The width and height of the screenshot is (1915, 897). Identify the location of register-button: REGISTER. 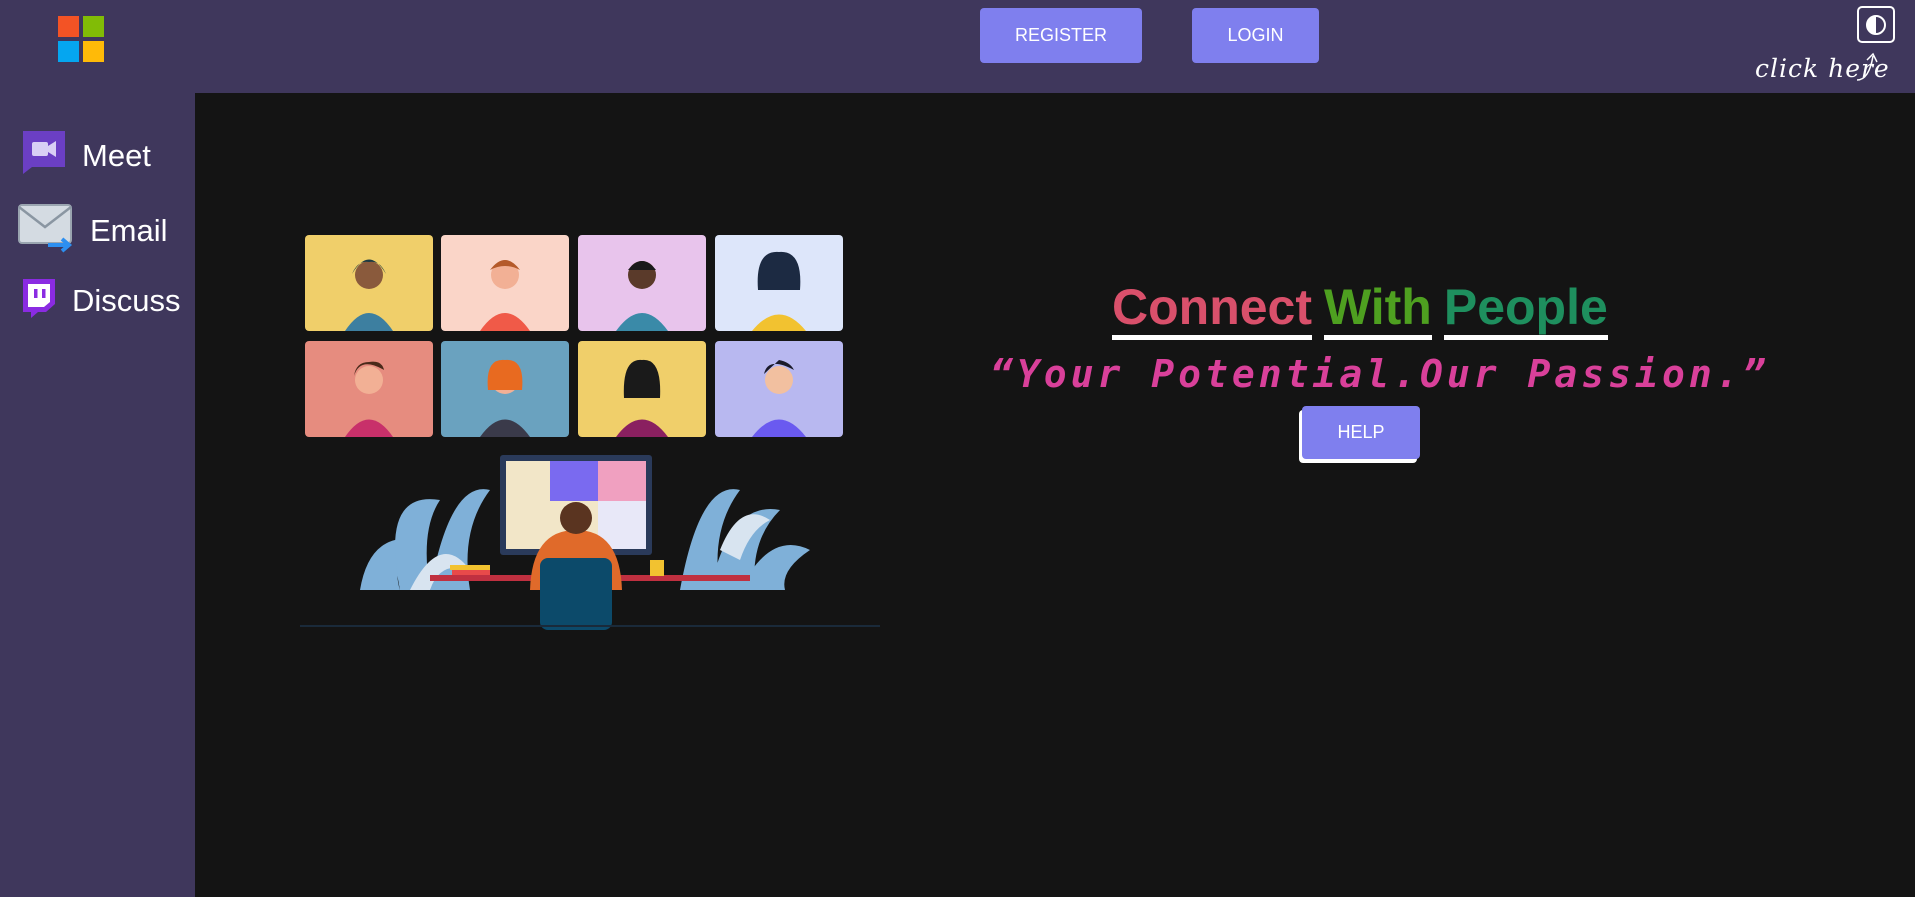
(1061, 35).